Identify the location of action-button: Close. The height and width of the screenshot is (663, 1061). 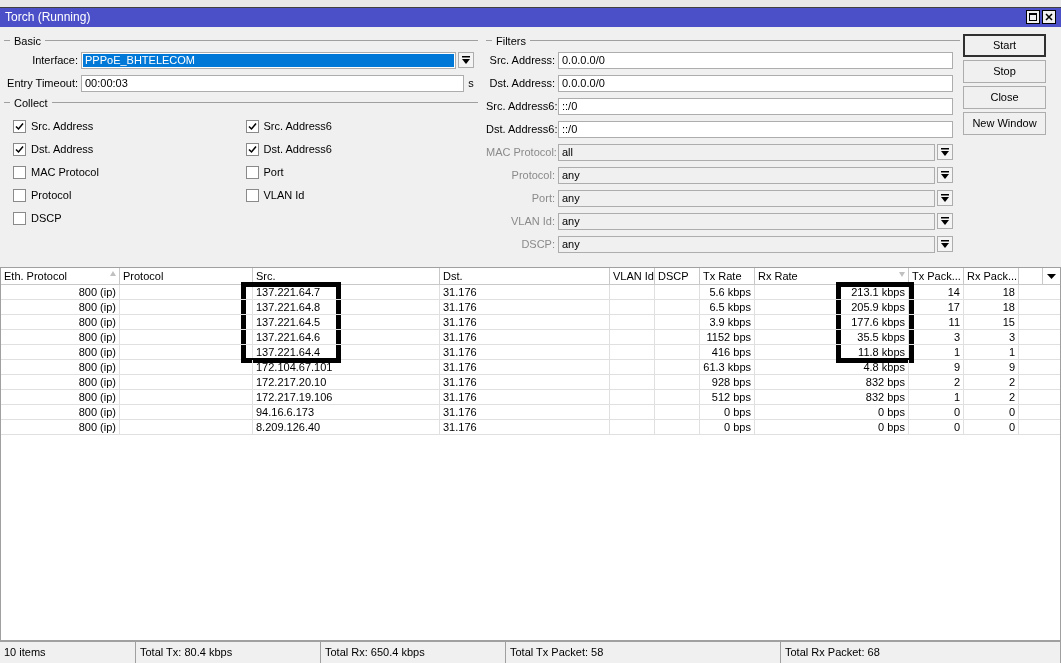
(1004, 97).